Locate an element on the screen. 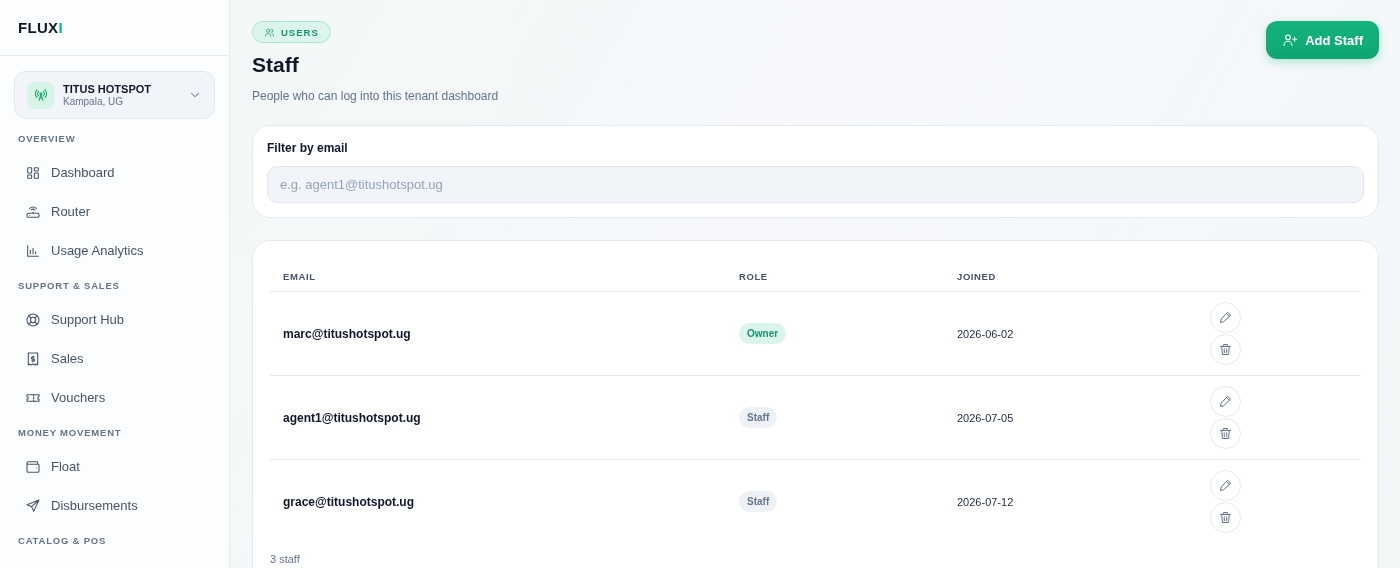  column-header: EMAIL is located at coordinates (300, 276).